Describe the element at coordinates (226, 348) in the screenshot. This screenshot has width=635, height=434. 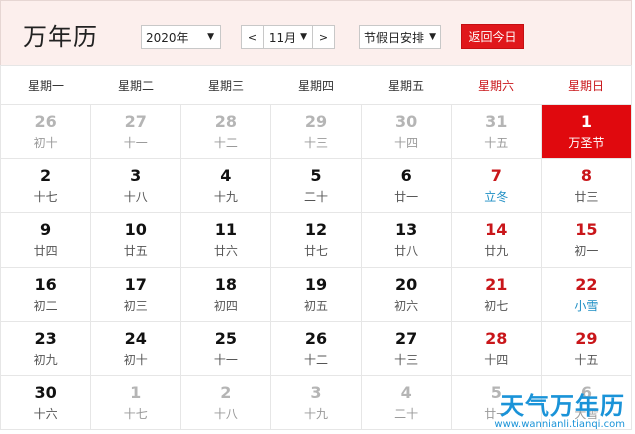
I see `day-cell: 25 十一` at that location.